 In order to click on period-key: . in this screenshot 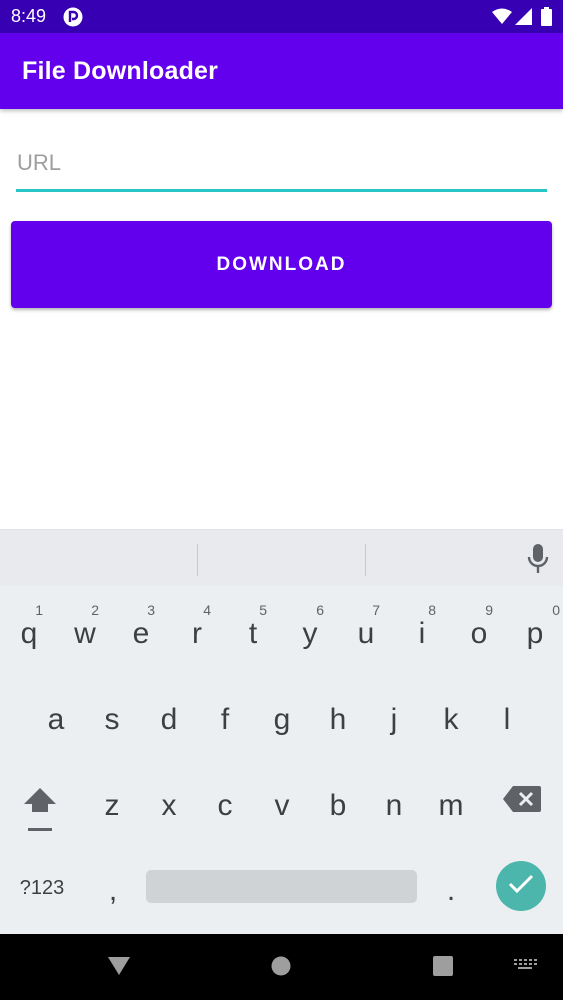, I will do `click(451, 891)`.